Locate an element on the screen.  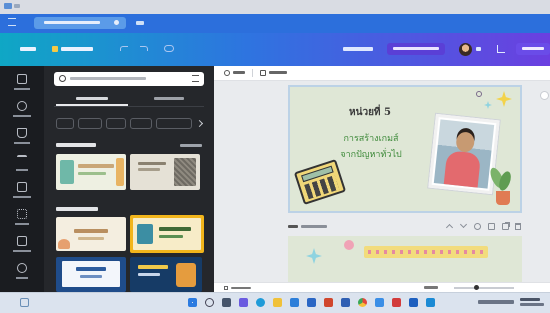
shapes-icon is located at coordinates (22, 106).